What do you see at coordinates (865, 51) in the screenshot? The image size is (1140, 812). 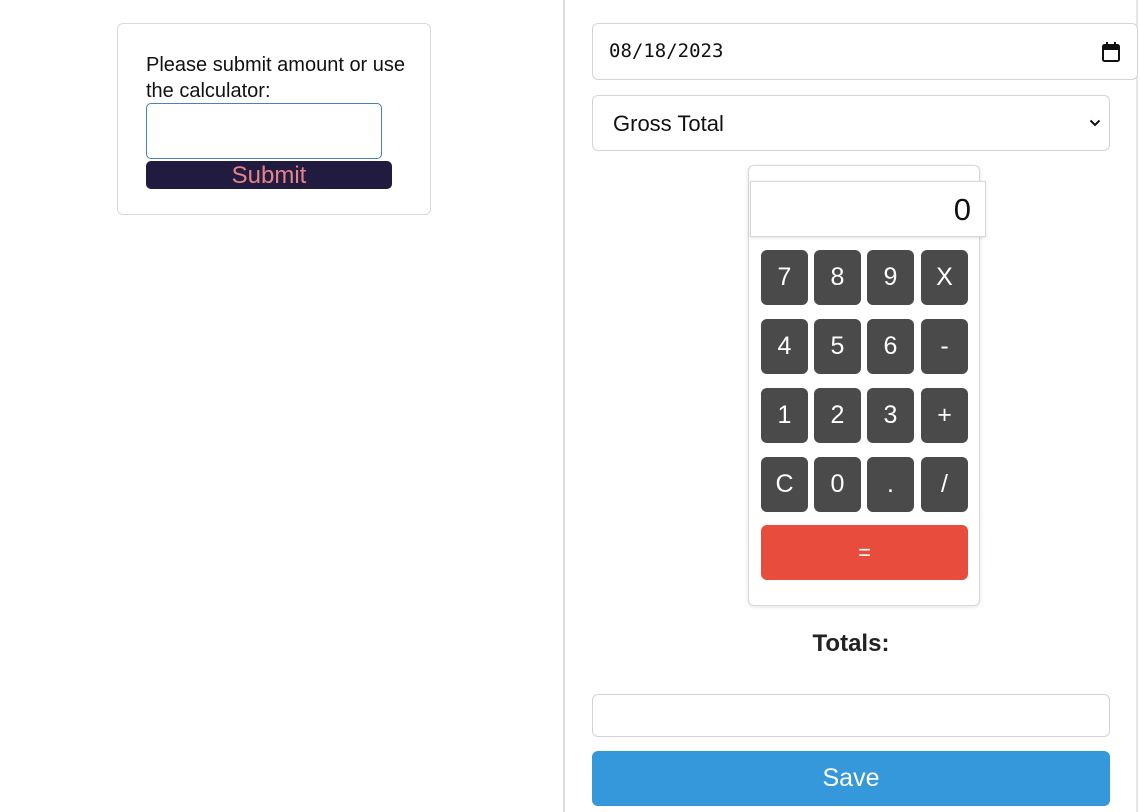 I see `date-input: 08/18/2023` at bounding box center [865, 51].